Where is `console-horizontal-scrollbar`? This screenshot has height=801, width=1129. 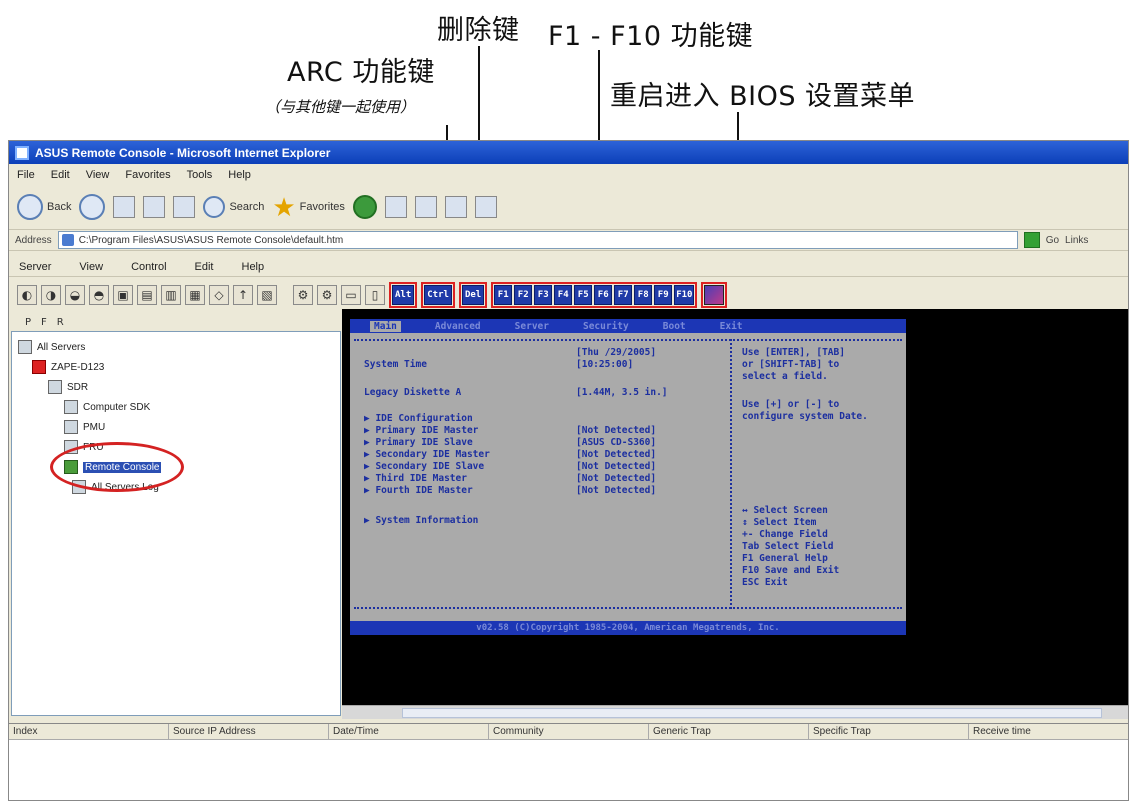 console-horizontal-scrollbar is located at coordinates (735, 712).